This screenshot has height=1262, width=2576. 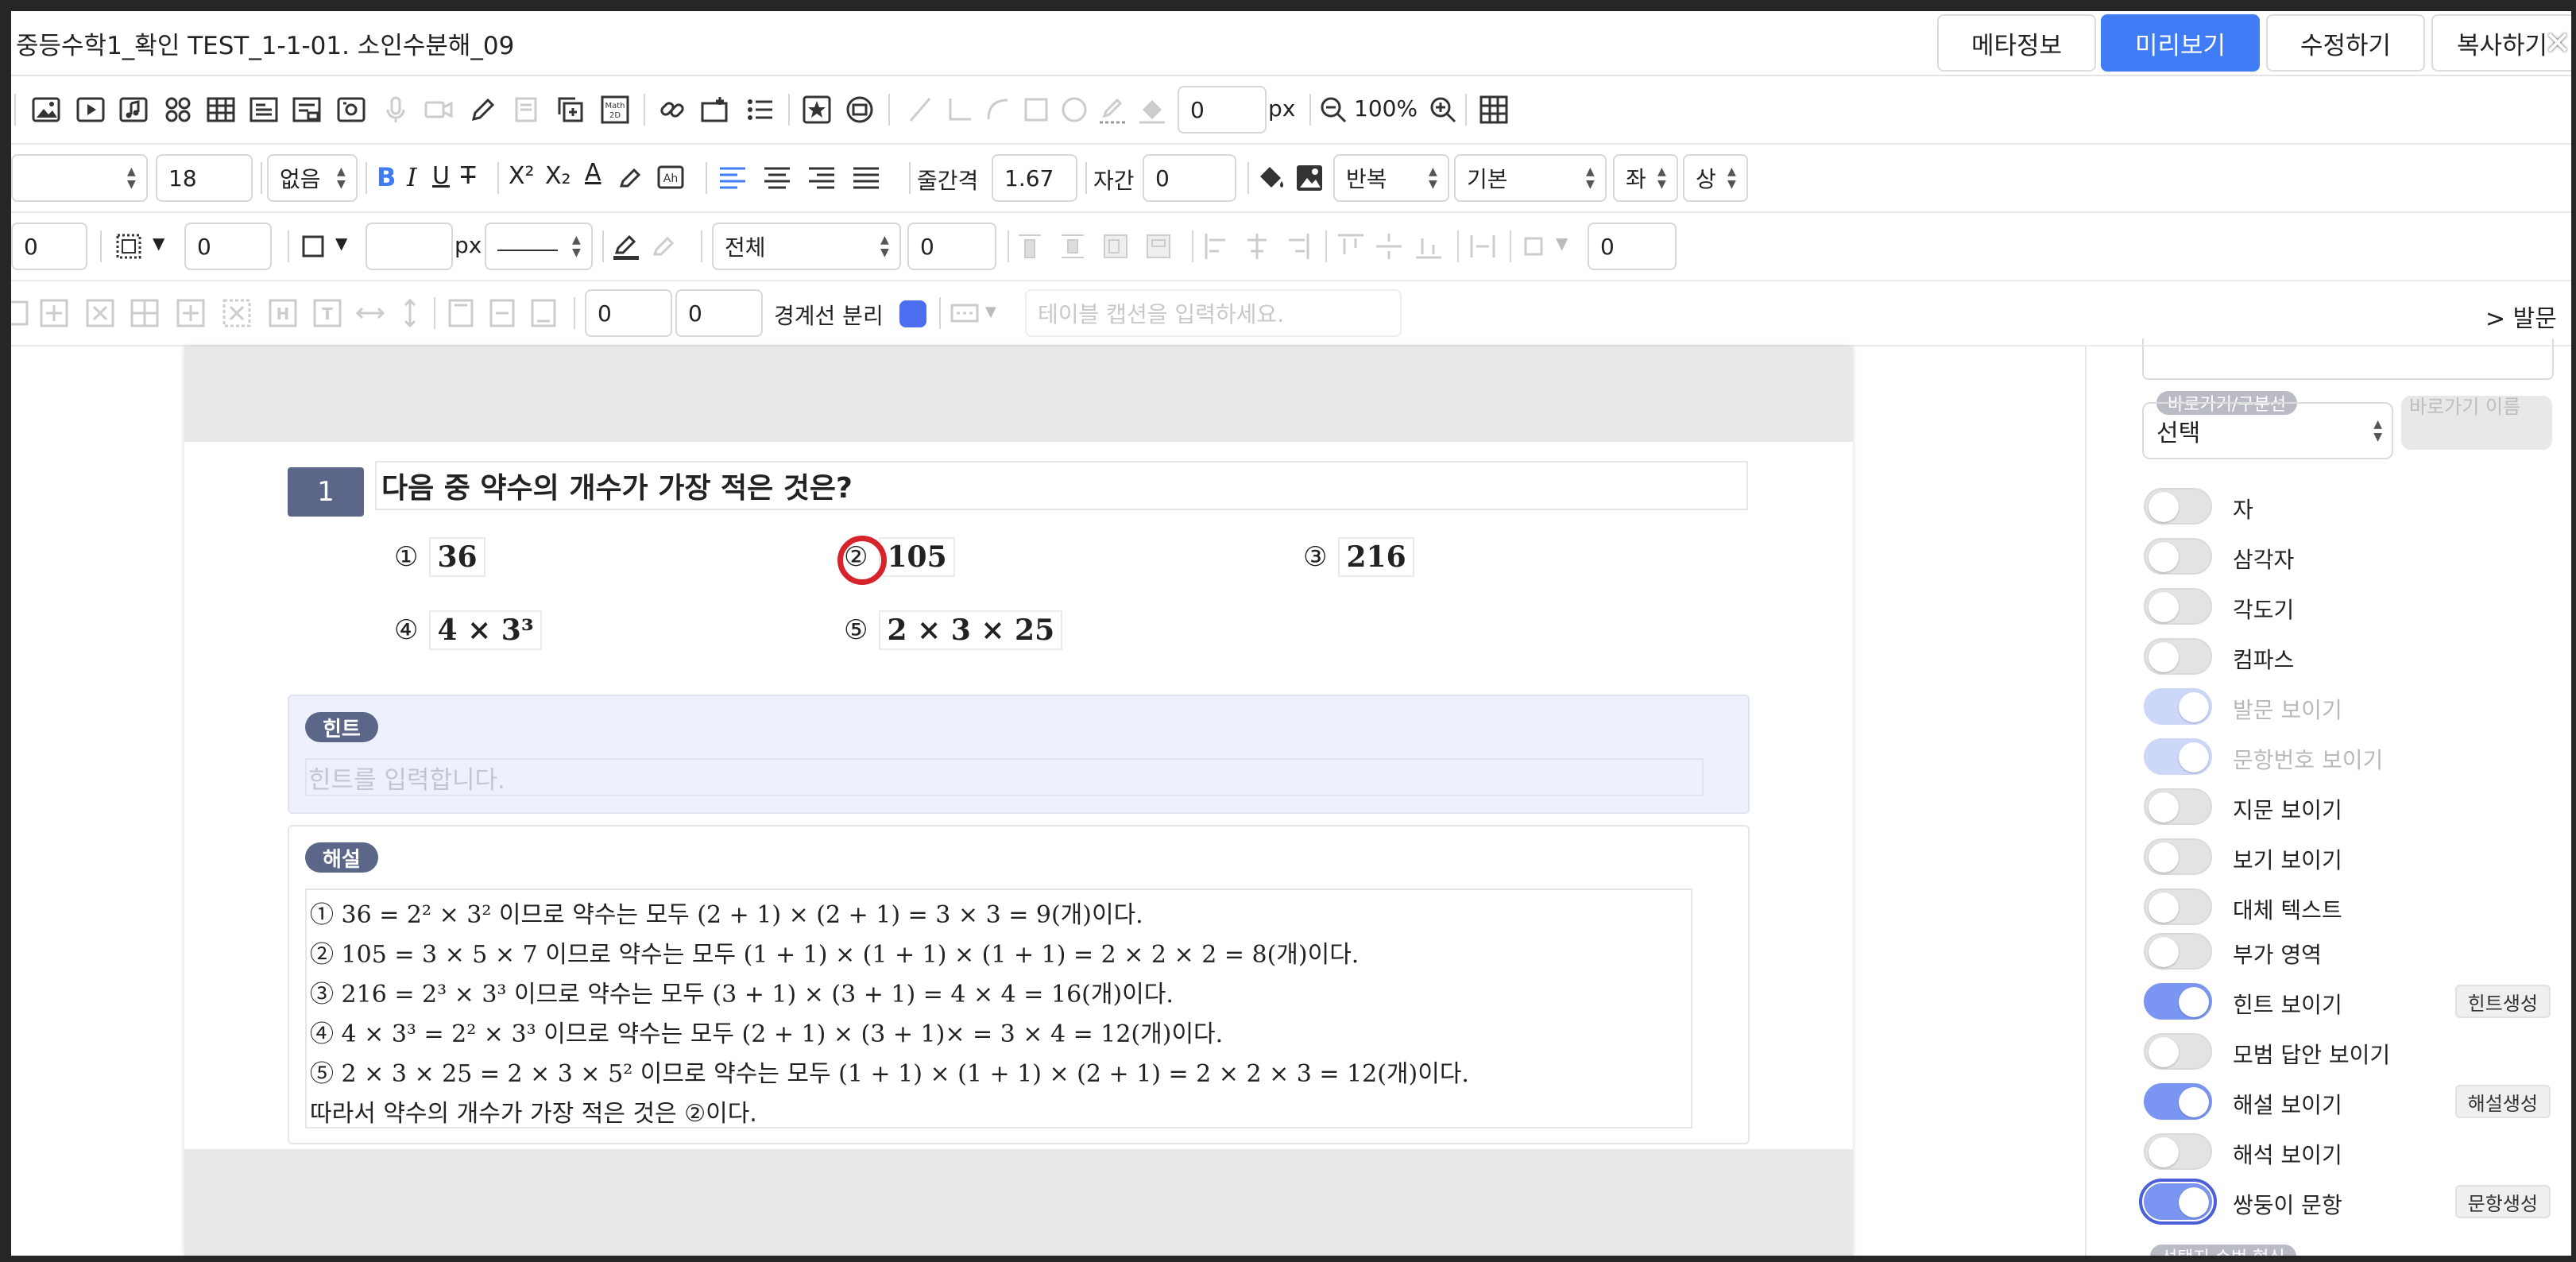 I want to click on font-family-select: ▲ ▼, so click(x=80, y=178).